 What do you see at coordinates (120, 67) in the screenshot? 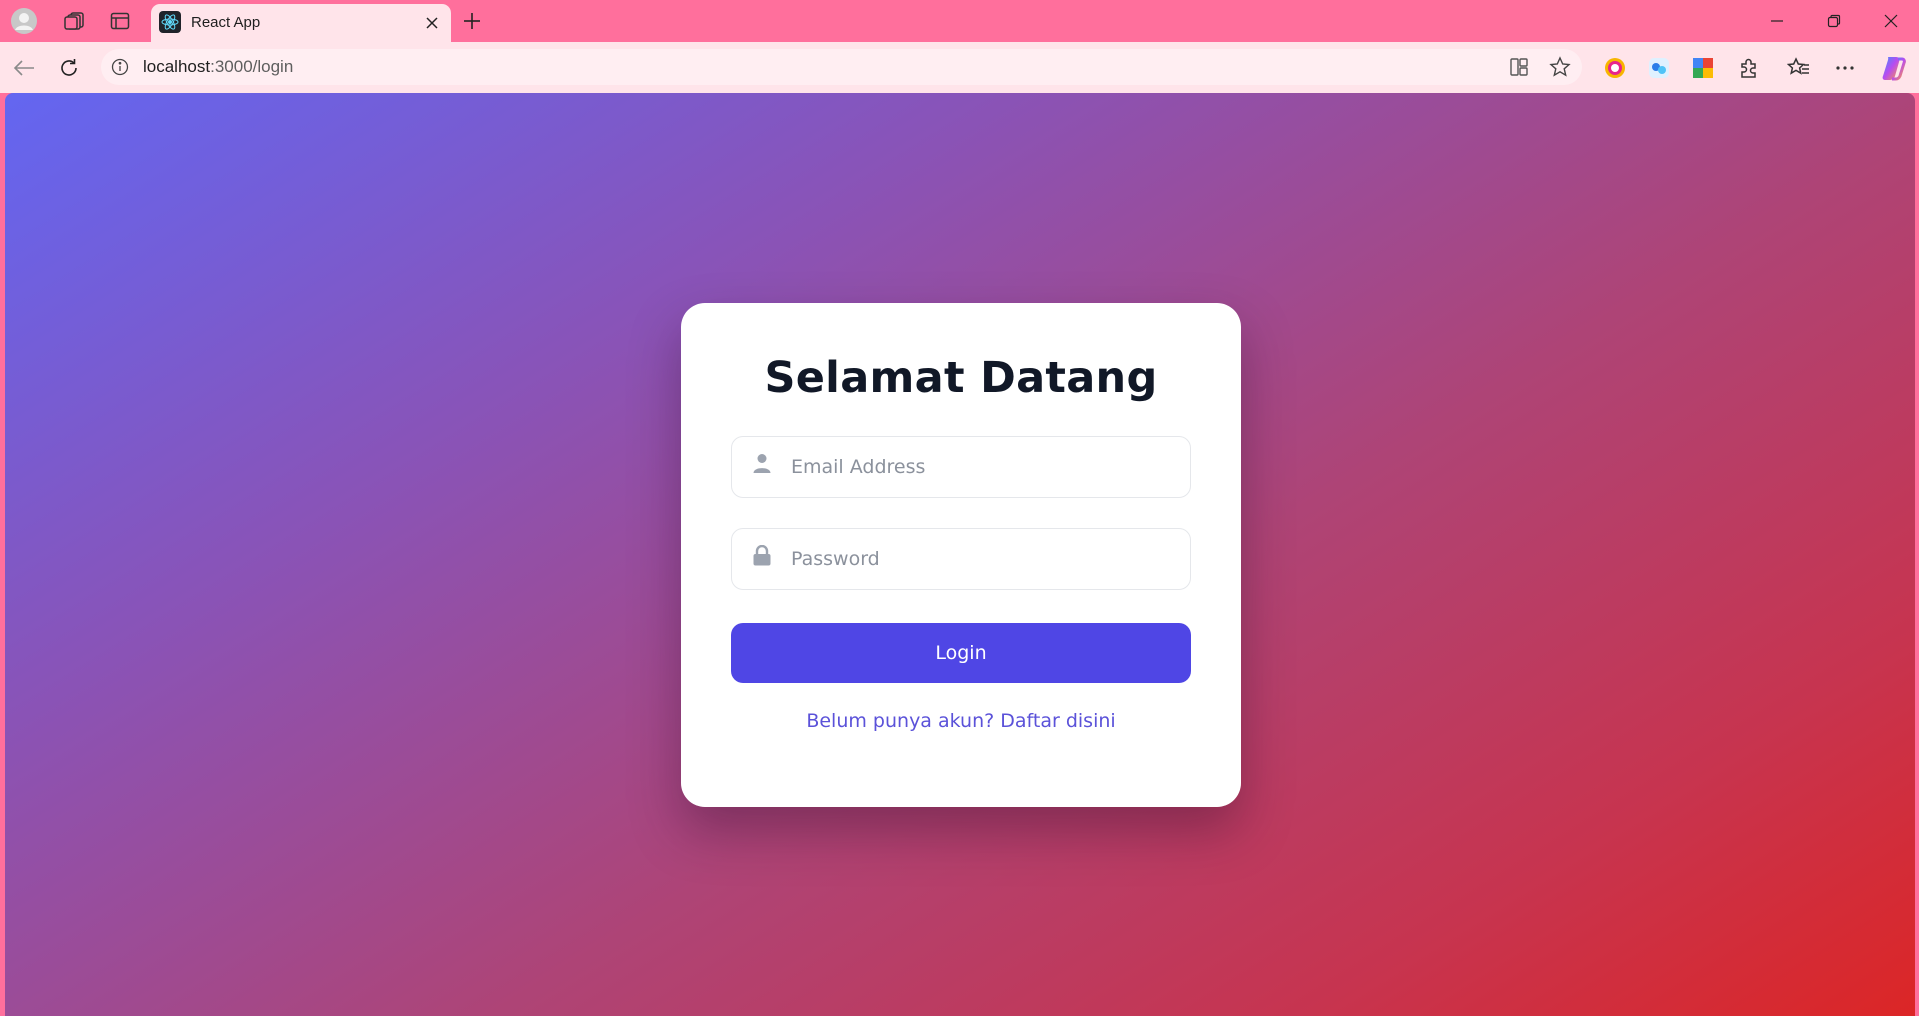
I see `info-icon` at bounding box center [120, 67].